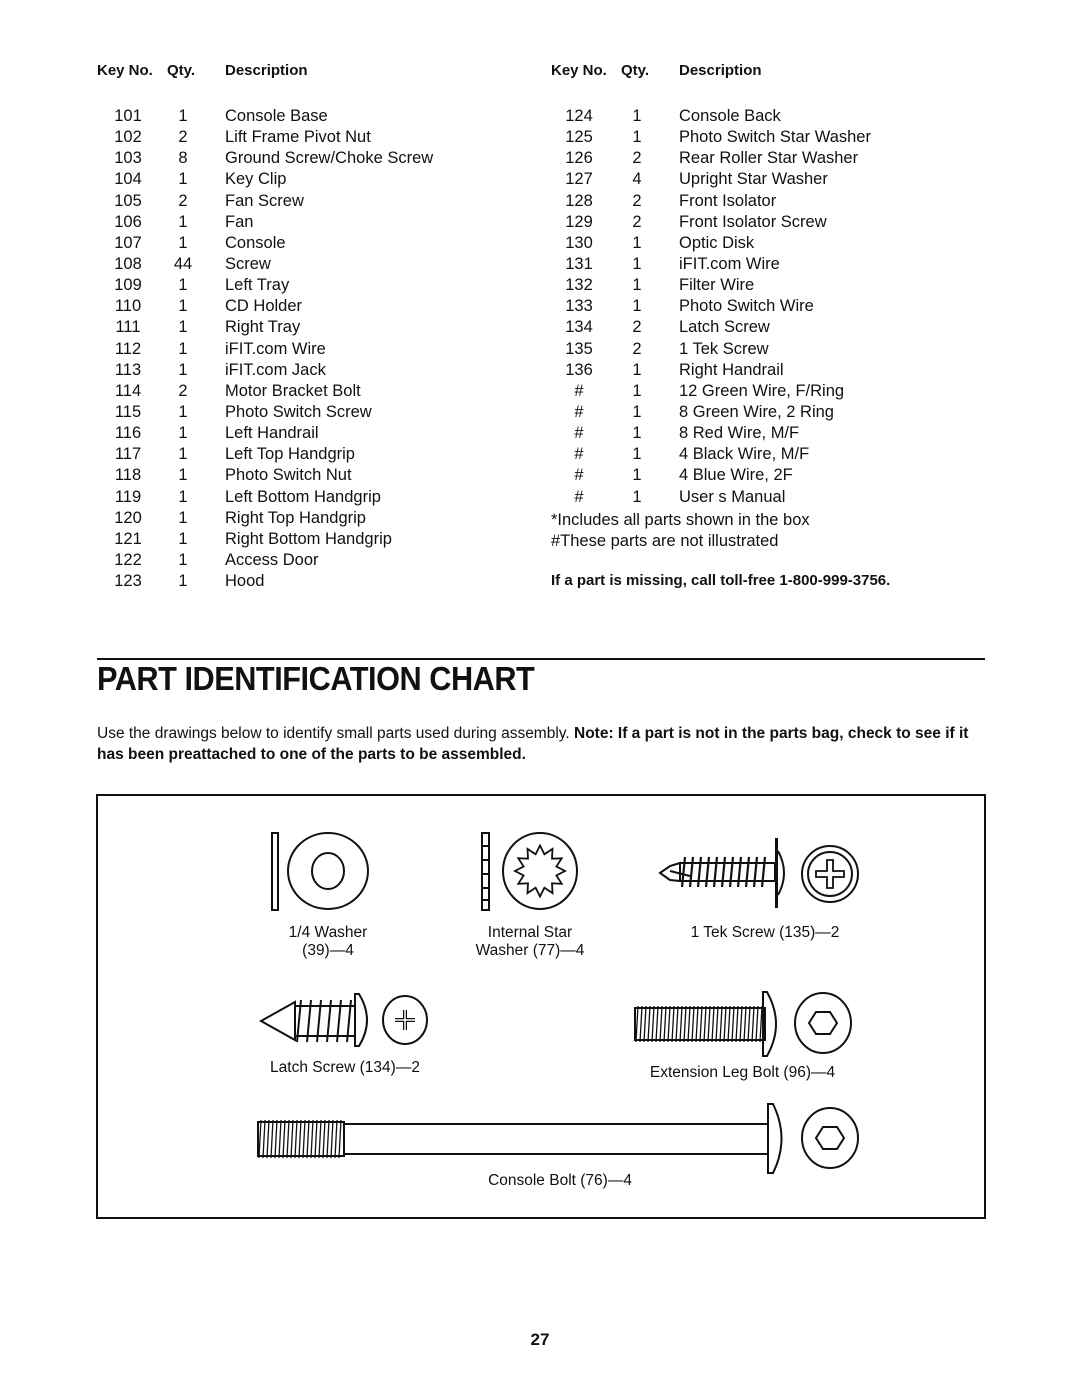 This screenshot has width=1080, height=1397. I want to click on washer-label-line2: (39)—4, so click(328, 950).